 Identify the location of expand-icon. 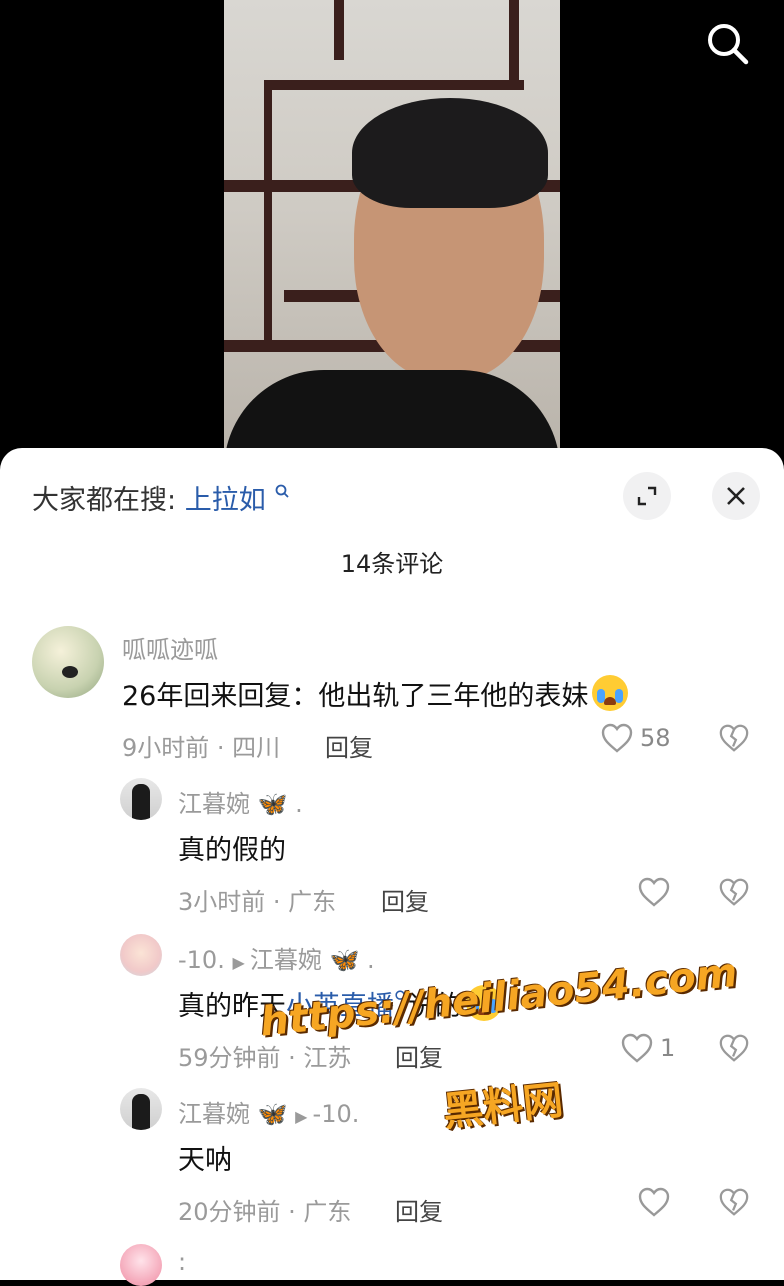
(647, 496).